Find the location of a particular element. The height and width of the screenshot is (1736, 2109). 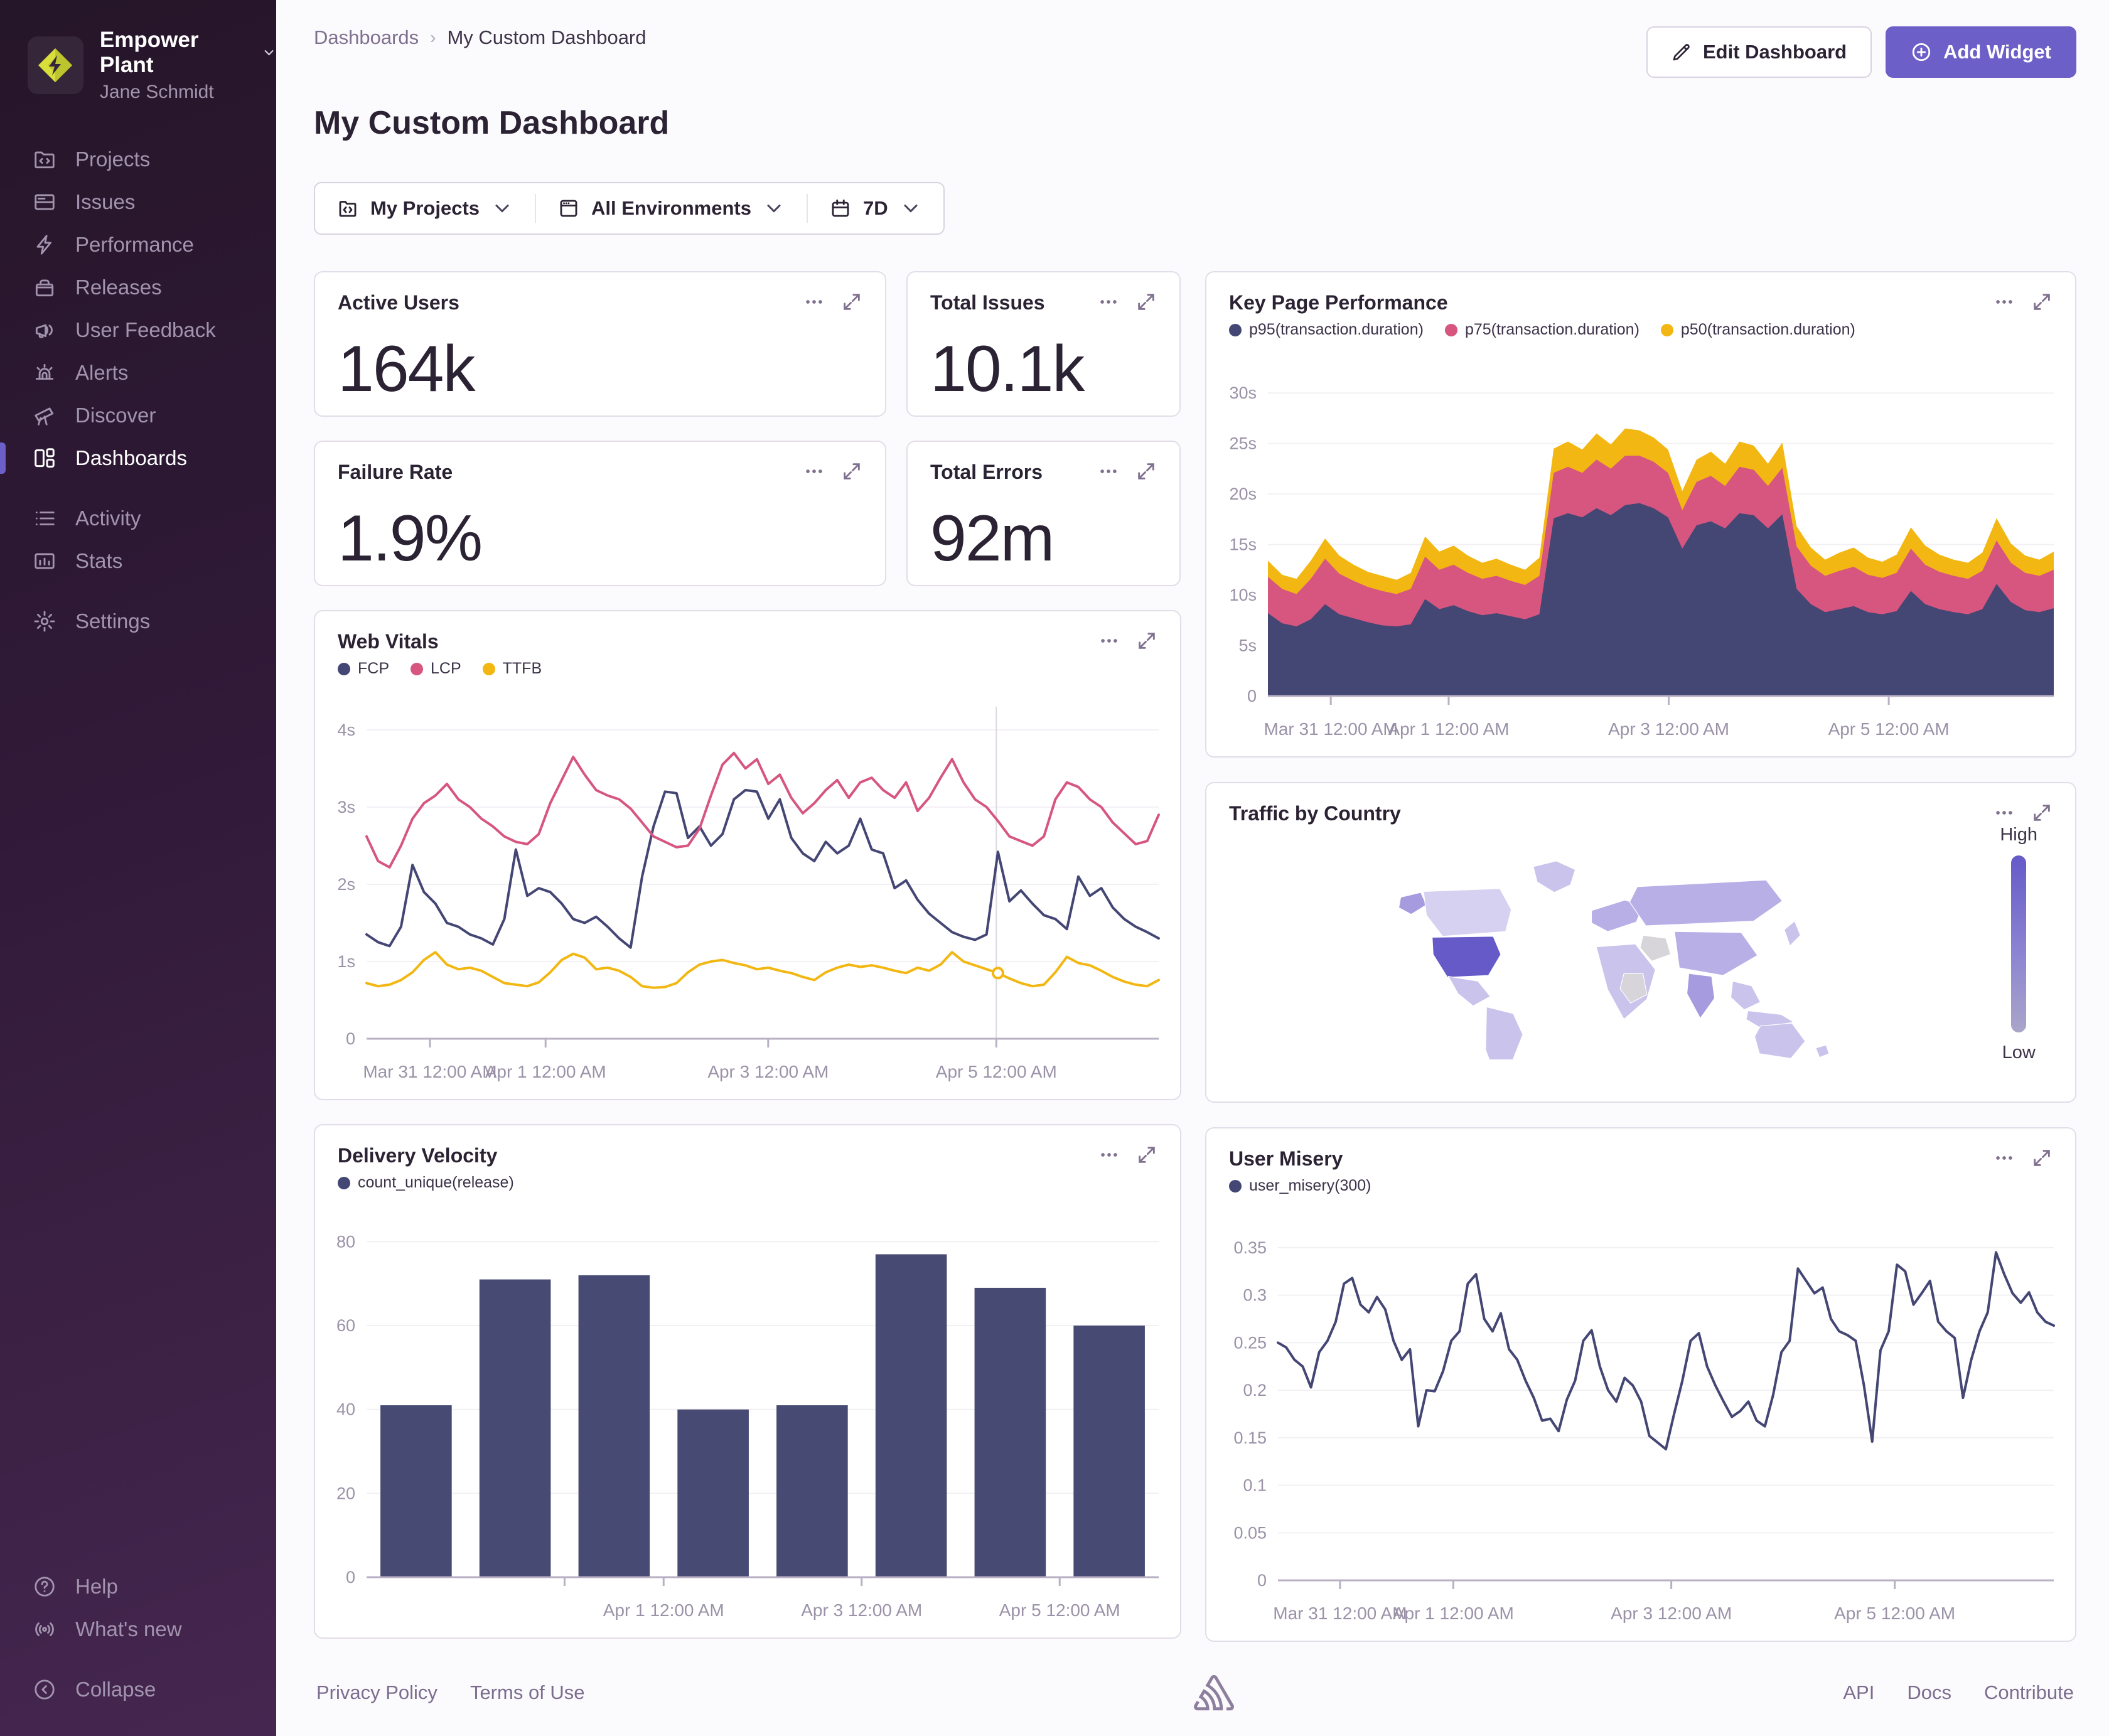

telescope-icon is located at coordinates (44, 416).